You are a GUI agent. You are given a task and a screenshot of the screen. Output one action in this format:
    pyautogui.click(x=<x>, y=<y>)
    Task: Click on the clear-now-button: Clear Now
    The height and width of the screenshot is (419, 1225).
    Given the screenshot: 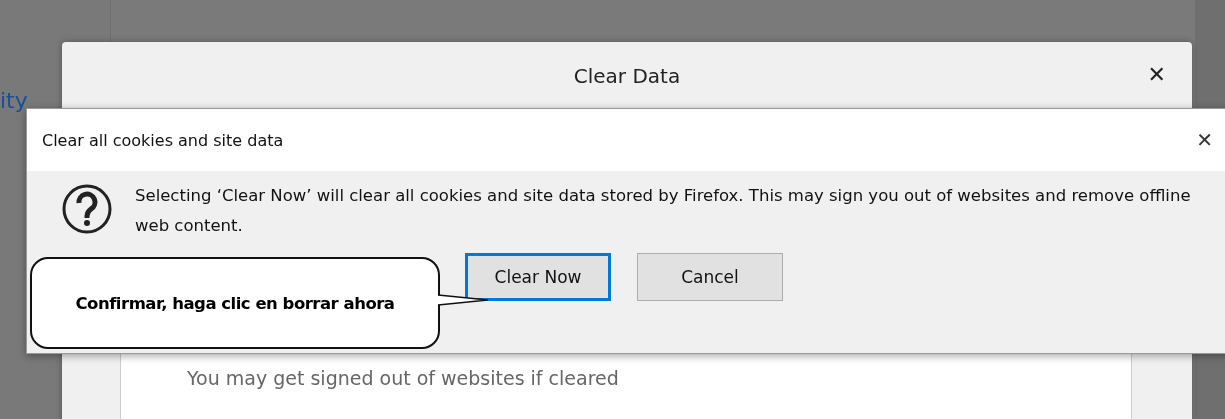 What is the action you would take?
    pyautogui.click(x=538, y=277)
    